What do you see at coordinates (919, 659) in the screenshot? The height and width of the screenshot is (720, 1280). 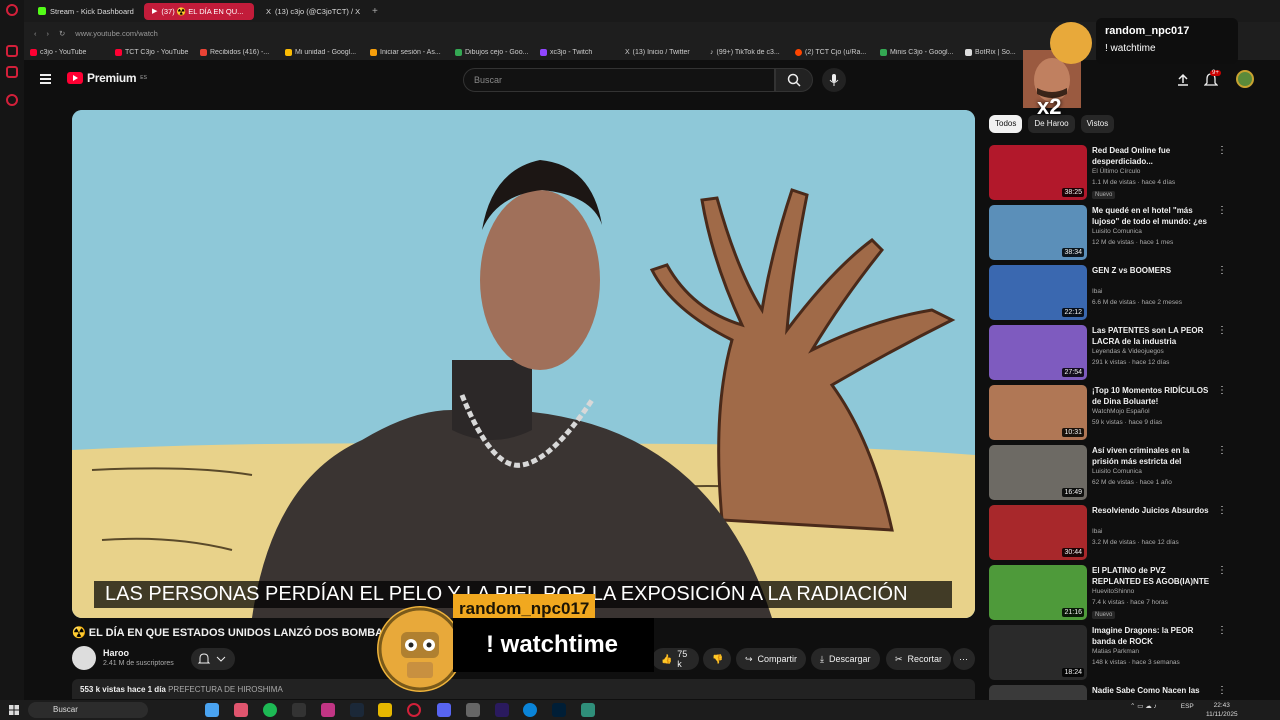 I see `clip-button: ✂ Recortar` at bounding box center [919, 659].